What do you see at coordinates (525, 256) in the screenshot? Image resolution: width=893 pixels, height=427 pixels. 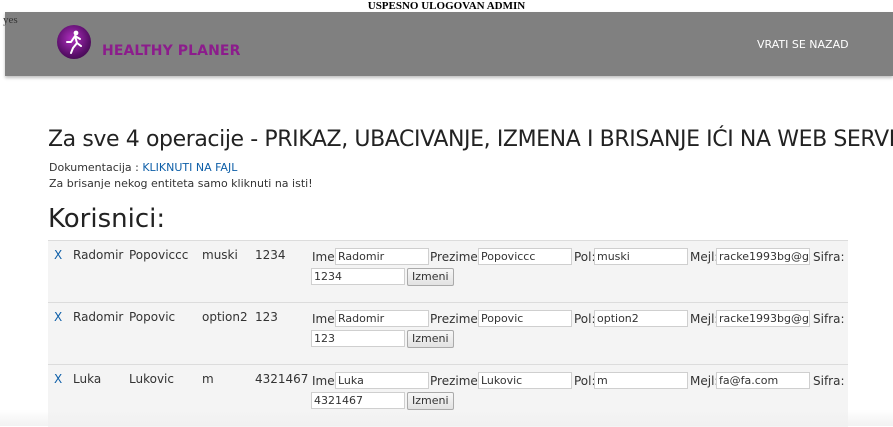 I see `prezime-input: Popoviccc` at bounding box center [525, 256].